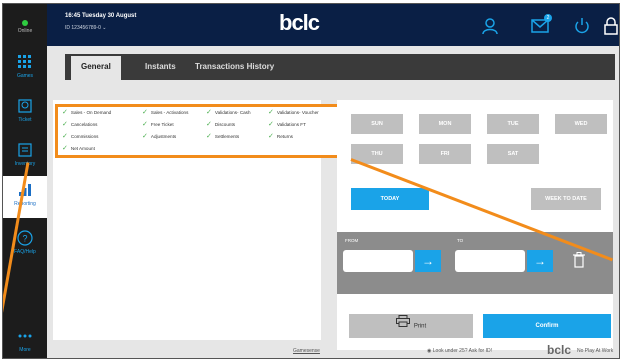 The image size is (622, 364). Describe the element at coordinates (25, 150) in the screenshot. I see `inventory-icon` at that location.